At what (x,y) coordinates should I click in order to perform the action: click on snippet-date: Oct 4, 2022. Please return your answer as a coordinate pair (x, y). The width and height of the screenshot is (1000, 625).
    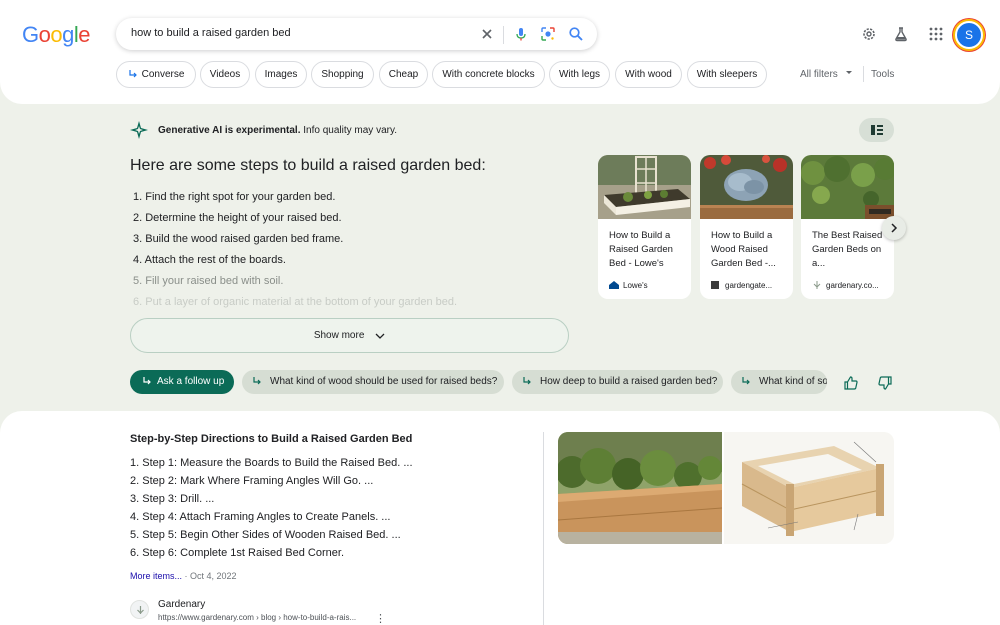
    Looking at the image, I should click on (213, 576).